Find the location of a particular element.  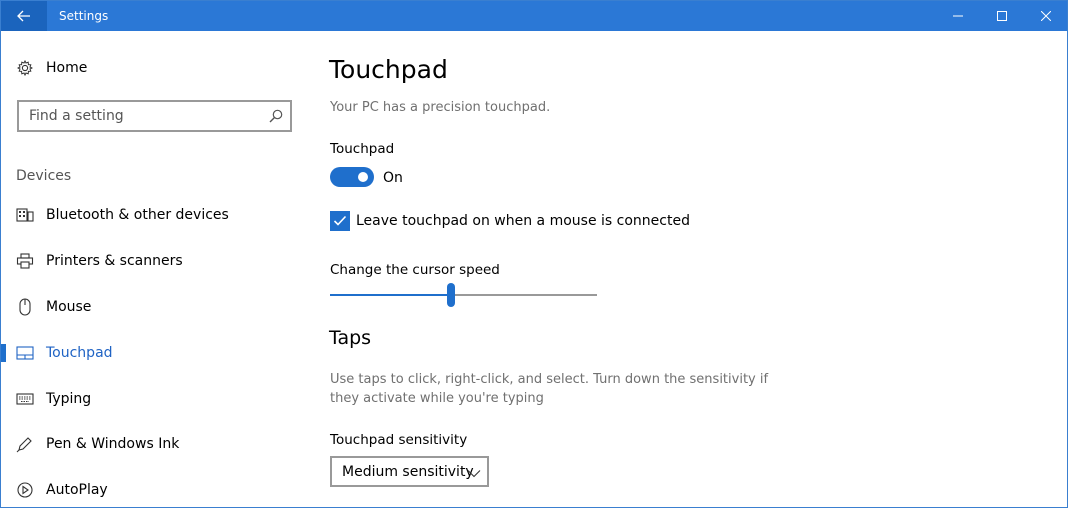

back-button is located at coordinates (24, 16).